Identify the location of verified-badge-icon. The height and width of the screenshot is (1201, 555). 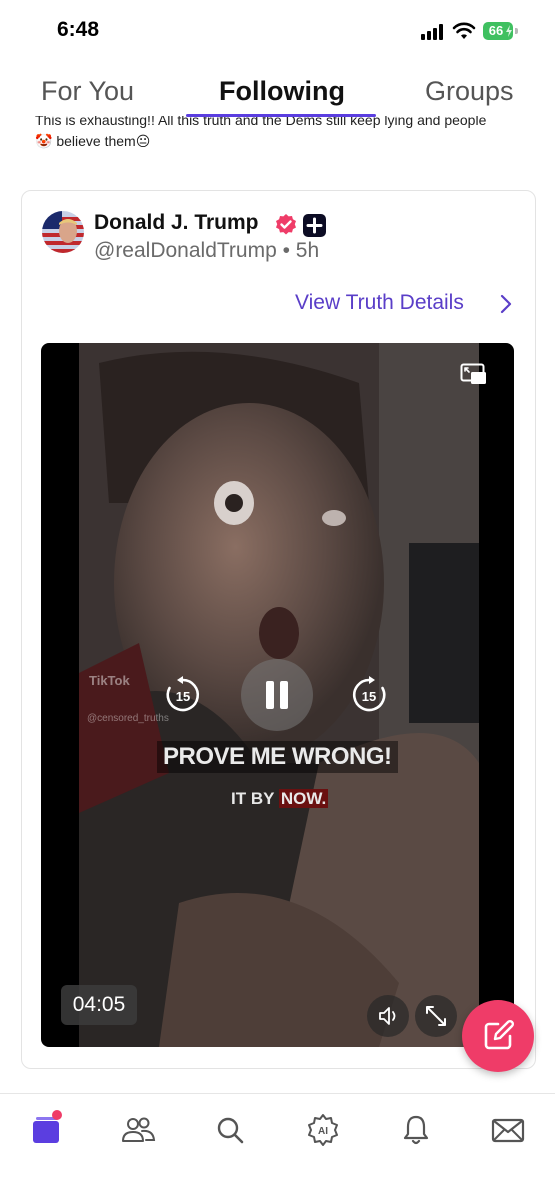
(286, 224).